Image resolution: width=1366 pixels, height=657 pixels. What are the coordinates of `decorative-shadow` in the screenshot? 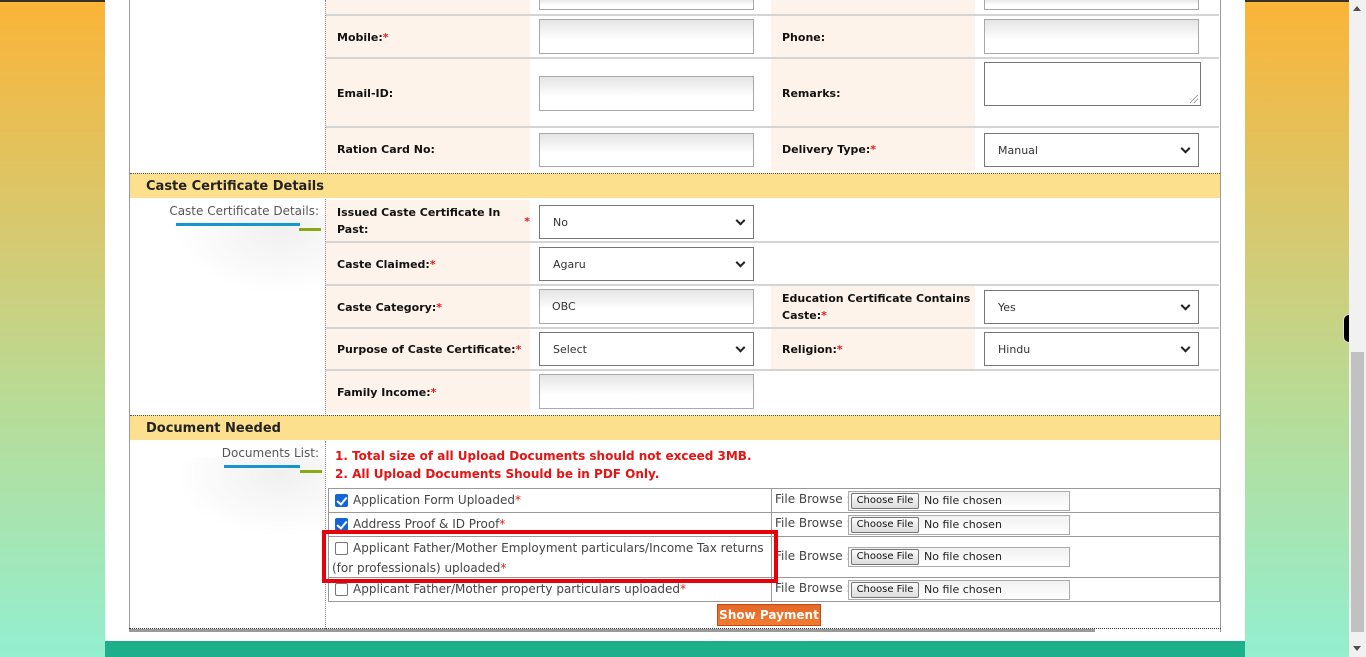 It's located at (250, 255).